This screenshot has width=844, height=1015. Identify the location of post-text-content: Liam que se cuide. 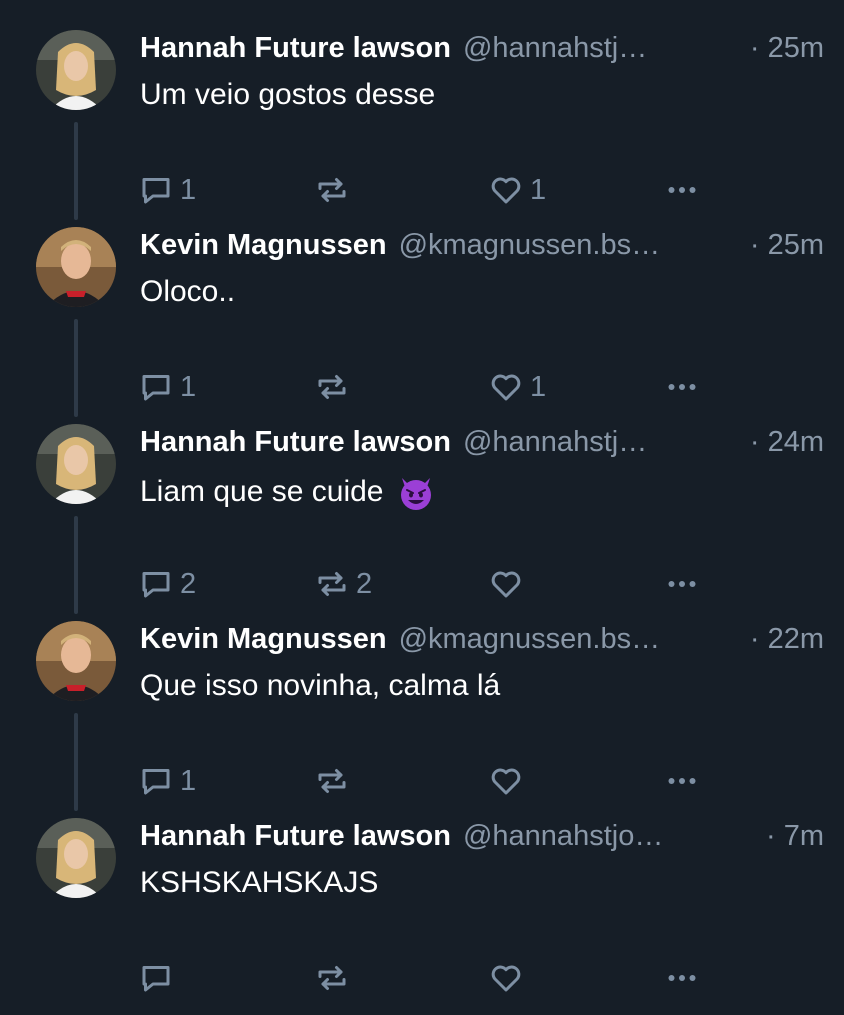
(262, 491).